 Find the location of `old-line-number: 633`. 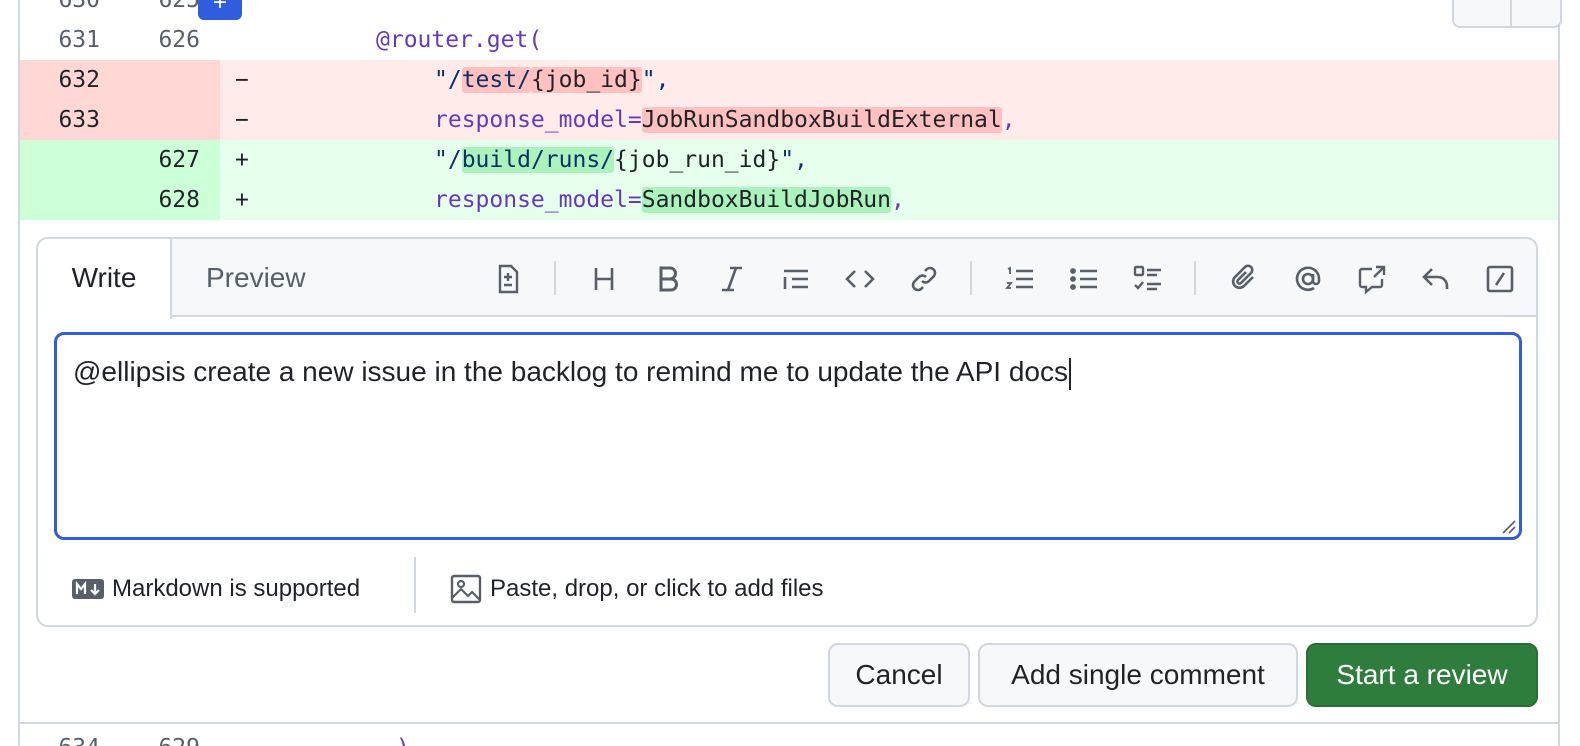

old-line-number: 633 is located at coordinates (79, 120).